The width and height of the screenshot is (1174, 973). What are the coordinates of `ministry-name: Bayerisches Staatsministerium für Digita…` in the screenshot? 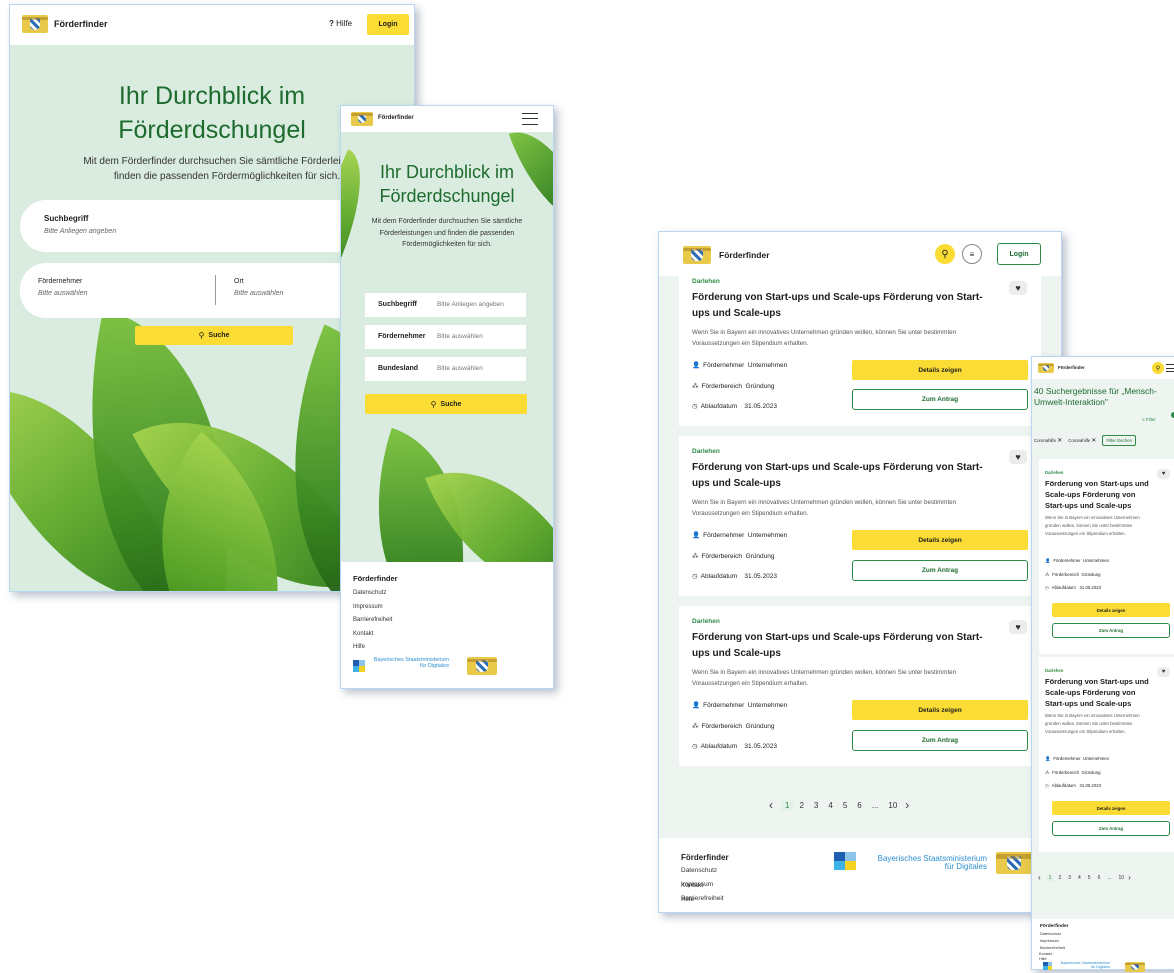 It's located at (1082, 965).